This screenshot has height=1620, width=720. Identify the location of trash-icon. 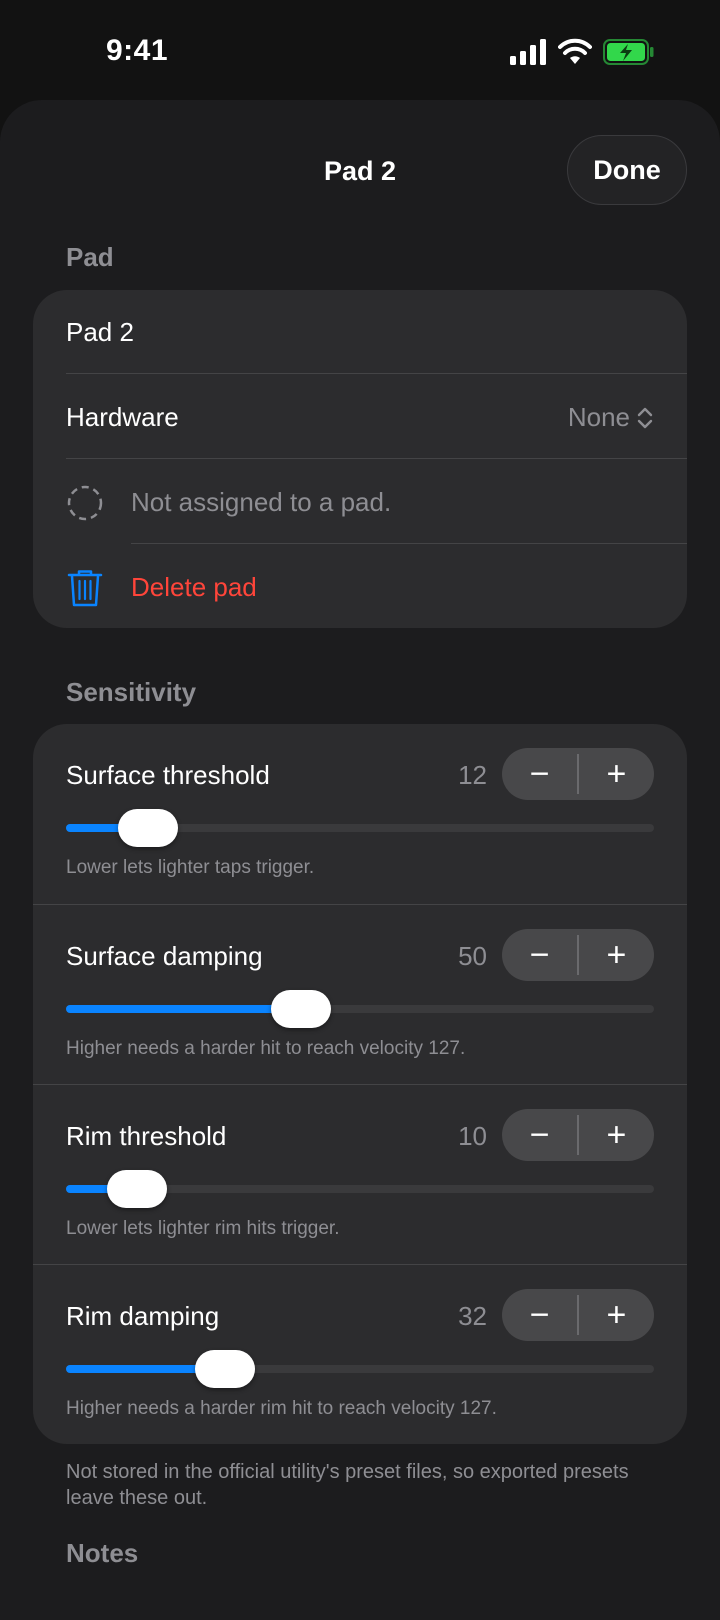
(85, 587).